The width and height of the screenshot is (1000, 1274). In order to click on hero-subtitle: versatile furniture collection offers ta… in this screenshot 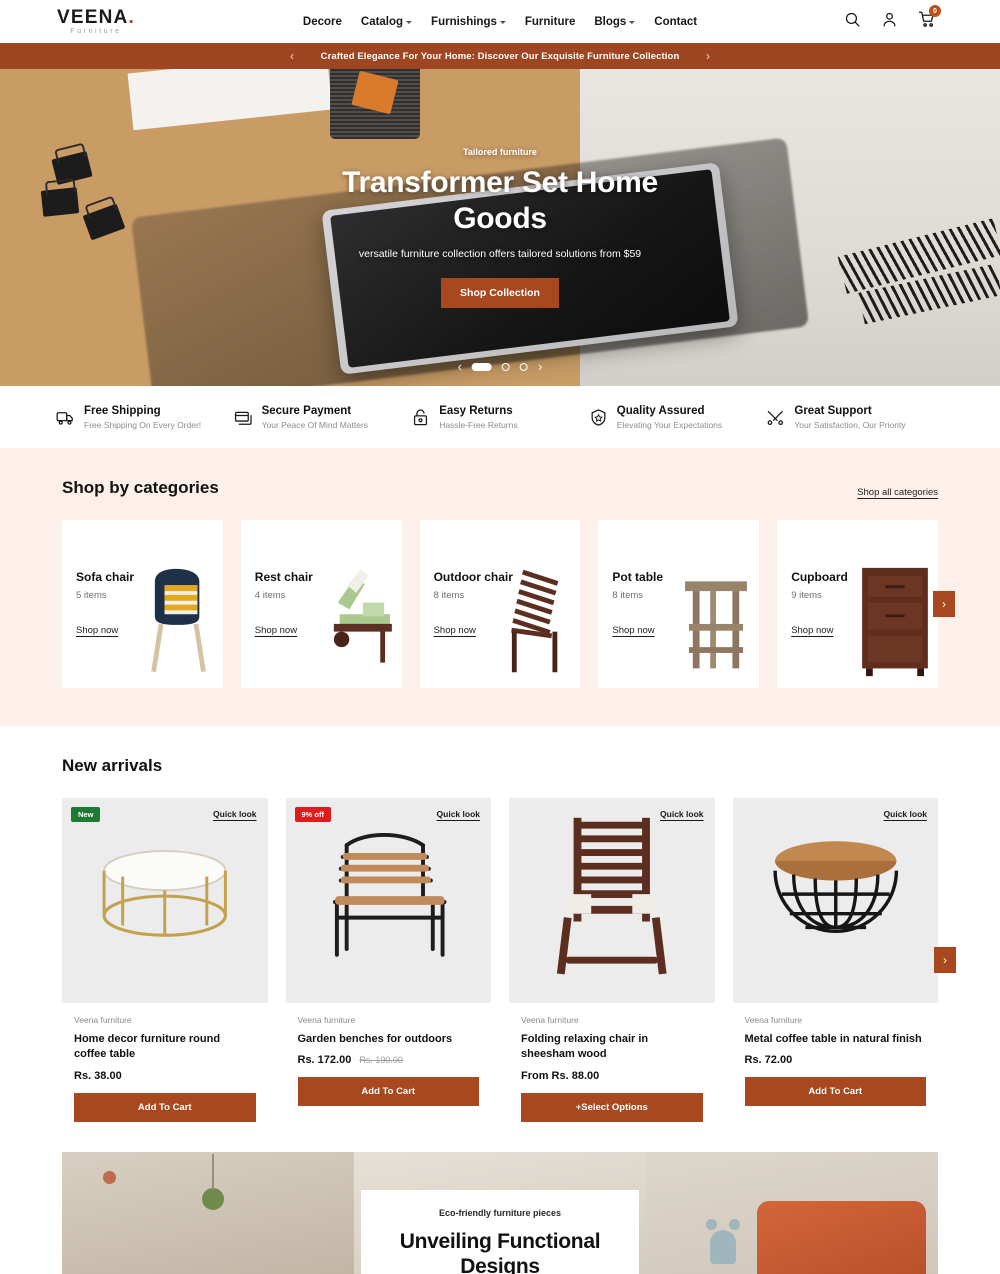, I will do `click(500, 253)`.